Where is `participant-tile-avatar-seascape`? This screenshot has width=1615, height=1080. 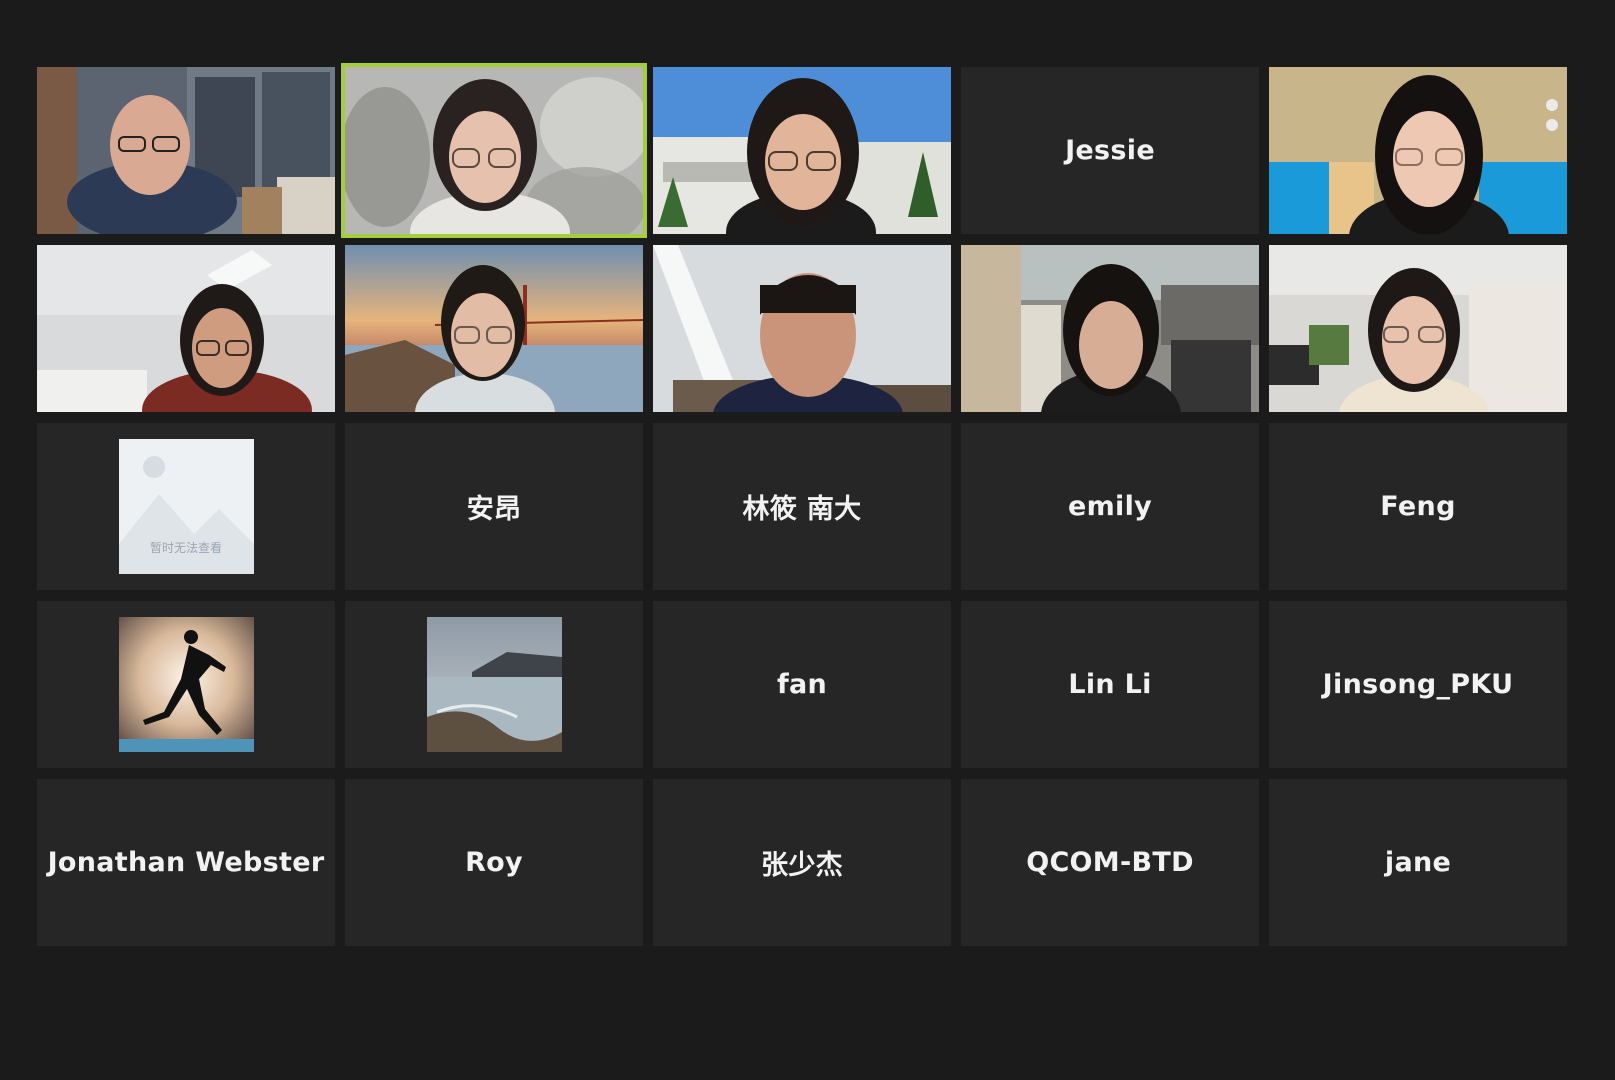
participant-tile-avatar-seascape is located at coordinates (494, 684).